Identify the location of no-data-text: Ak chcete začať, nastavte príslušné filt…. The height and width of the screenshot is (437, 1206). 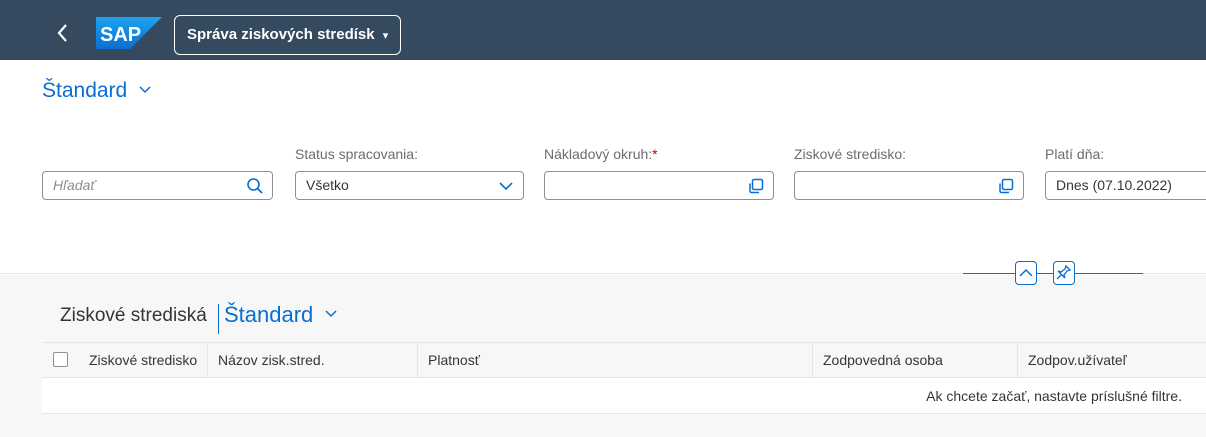
(1054, 396).